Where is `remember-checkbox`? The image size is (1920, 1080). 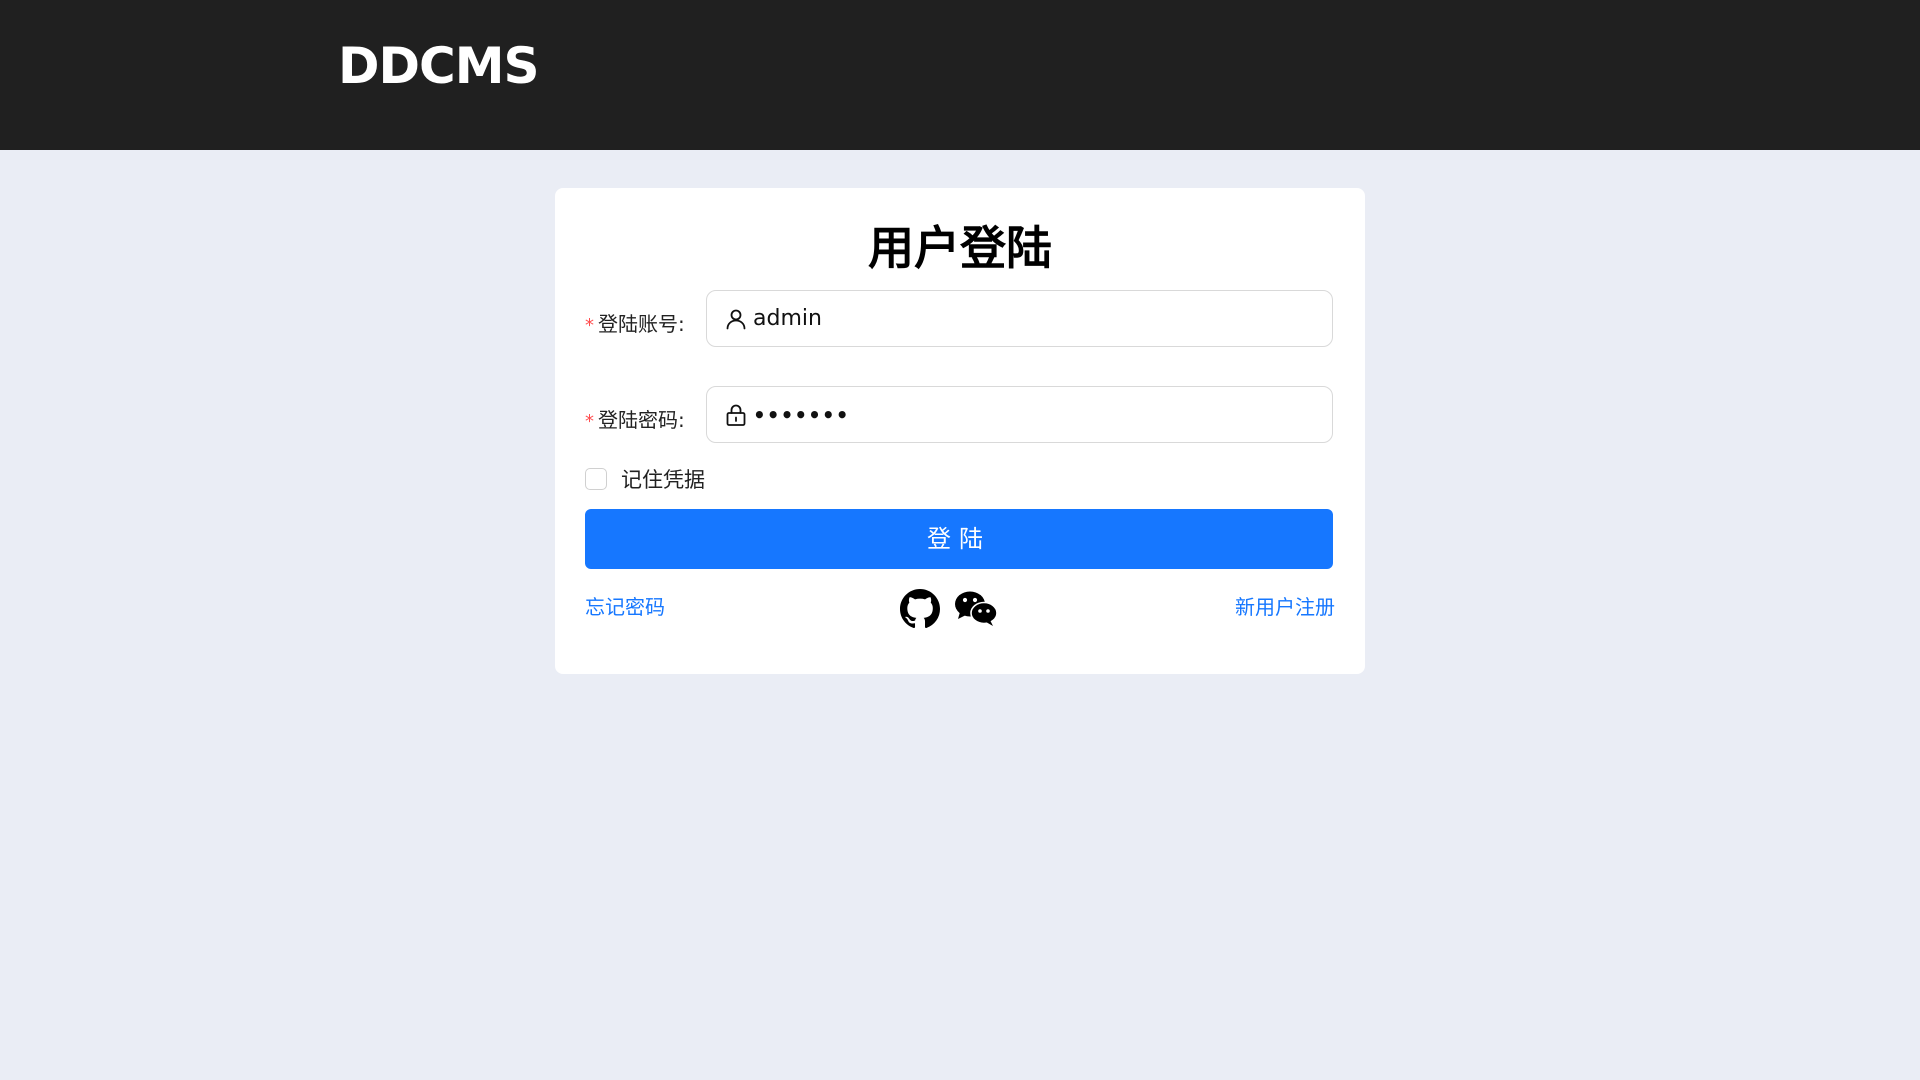 remember-checkbox is located at coordinates (596, 479).